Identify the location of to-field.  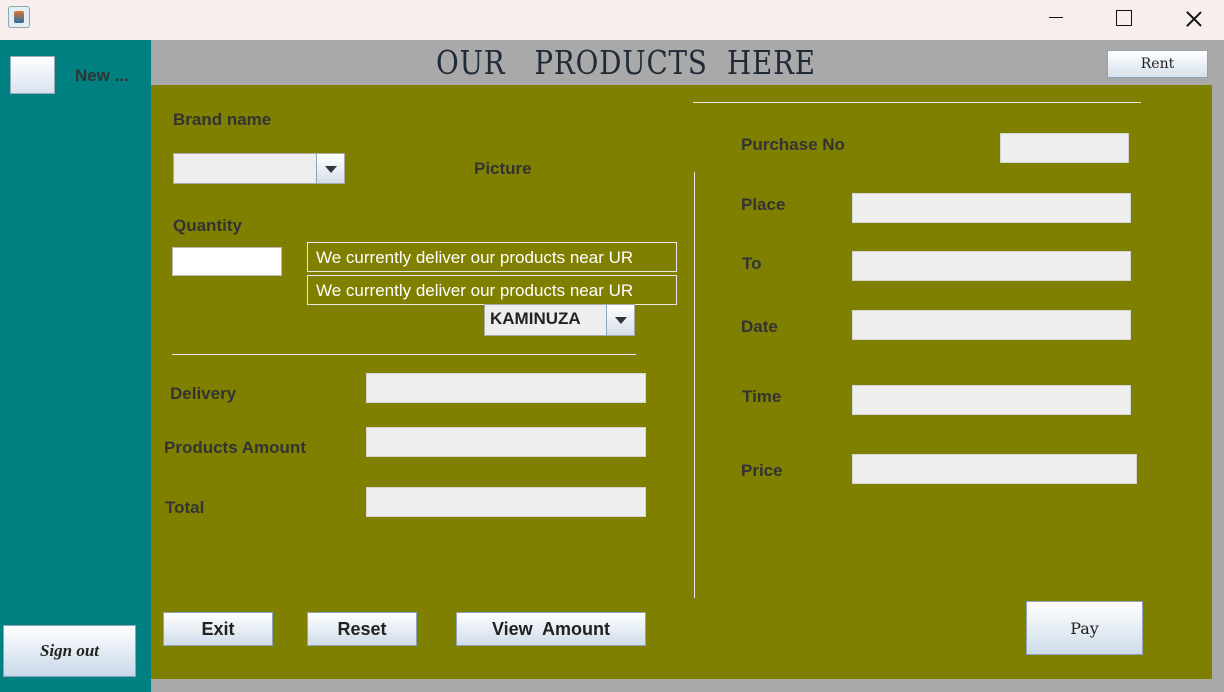
(991, 266).